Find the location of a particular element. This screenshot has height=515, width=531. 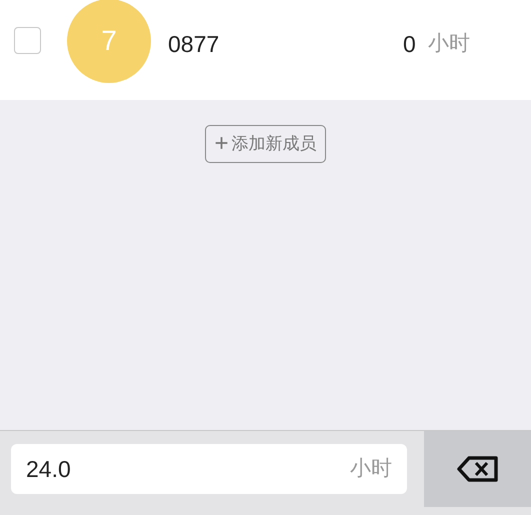

plus-icon: + is located at coordinates (221, 144).